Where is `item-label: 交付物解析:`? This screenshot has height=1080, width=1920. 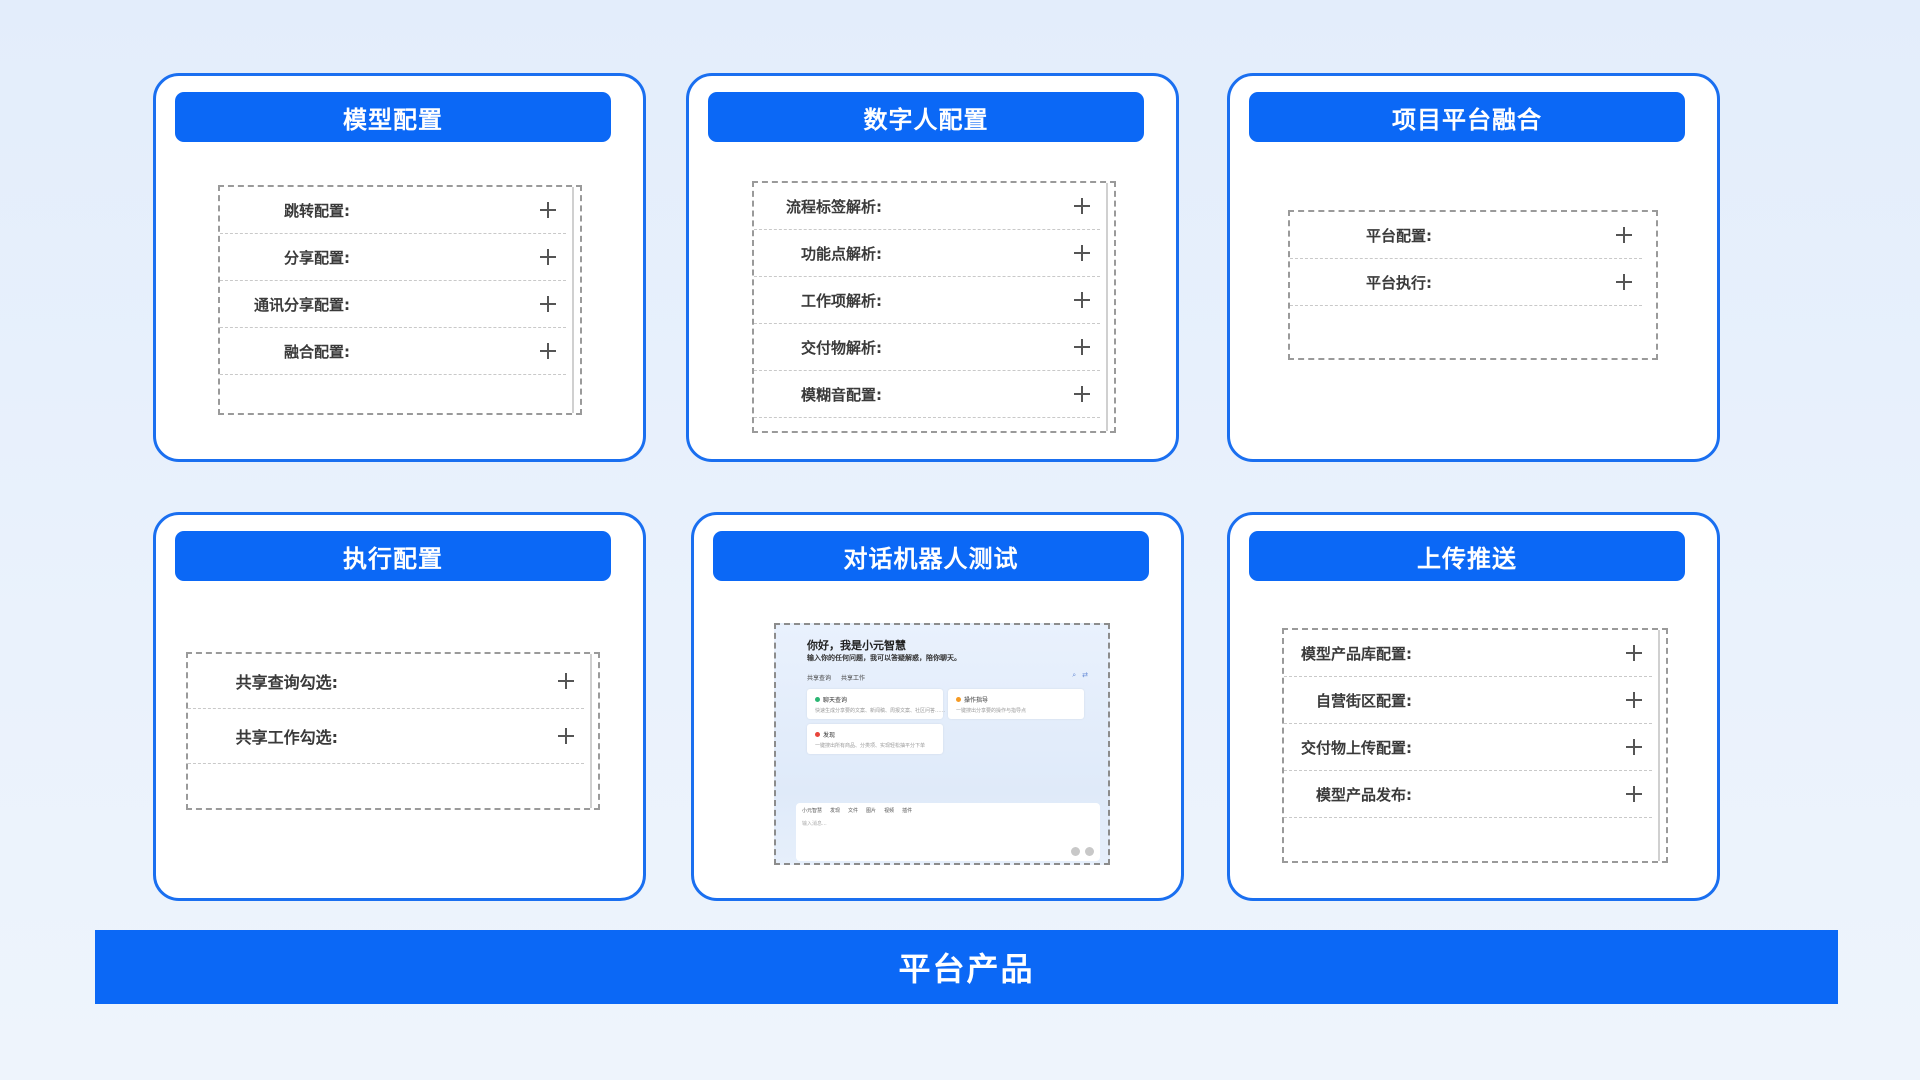 item-label: 交付物解析: is located at coordinates (841, 347).